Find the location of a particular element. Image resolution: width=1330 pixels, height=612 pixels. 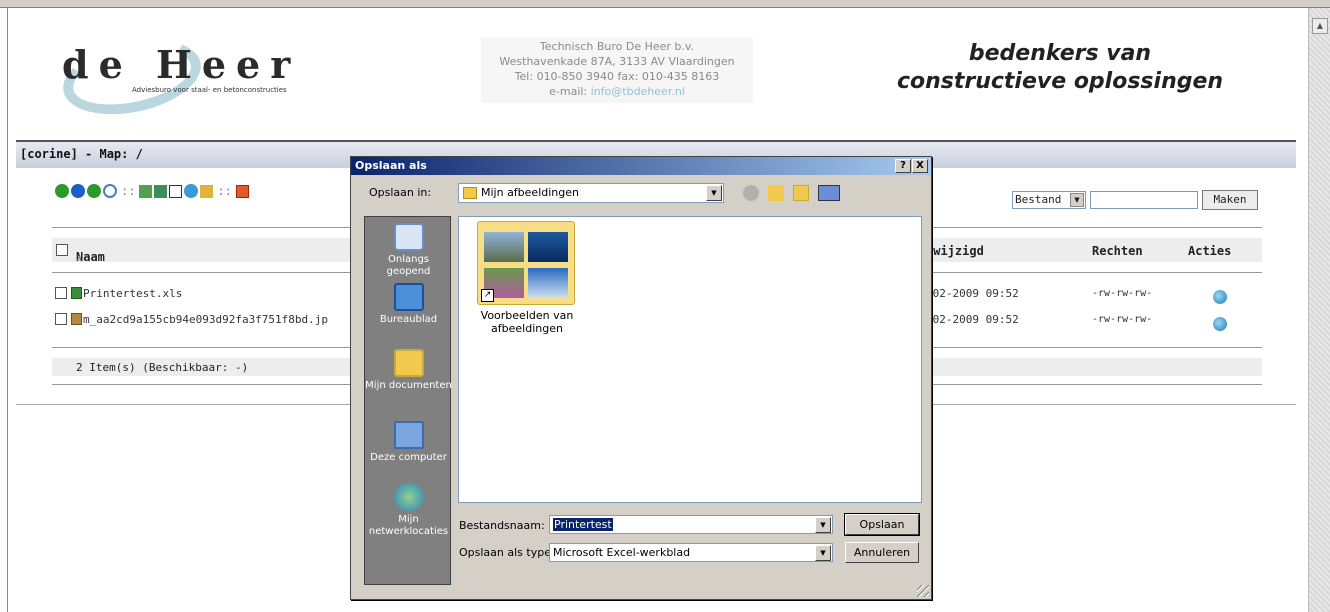

image-file-icon is located at coordinates (76, 319).